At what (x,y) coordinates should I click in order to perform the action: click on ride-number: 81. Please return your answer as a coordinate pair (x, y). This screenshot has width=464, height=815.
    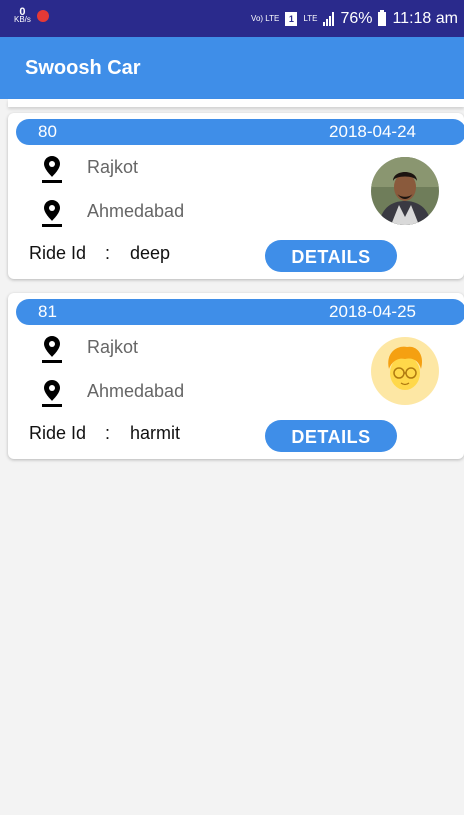
    Looking at the image, I should click on (47, 311).